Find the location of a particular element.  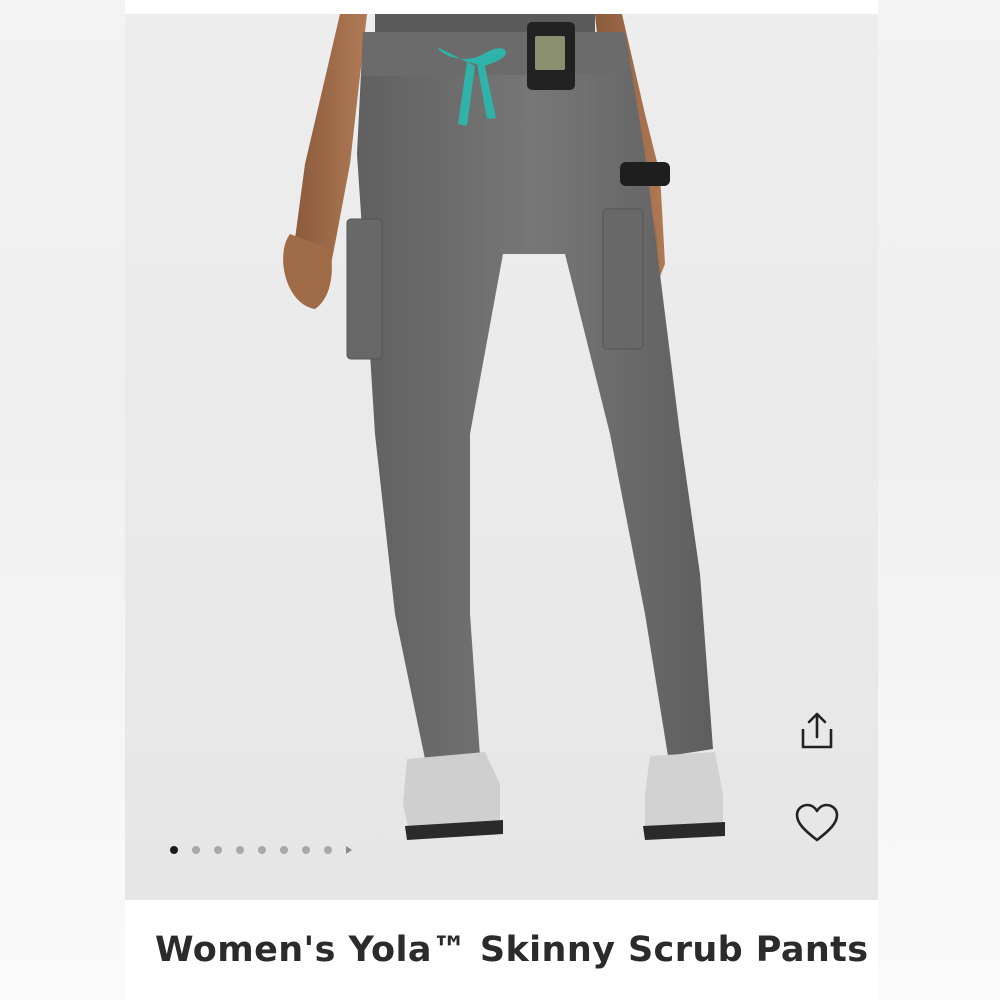

right-backdrop is located at coordinates (939, 500).